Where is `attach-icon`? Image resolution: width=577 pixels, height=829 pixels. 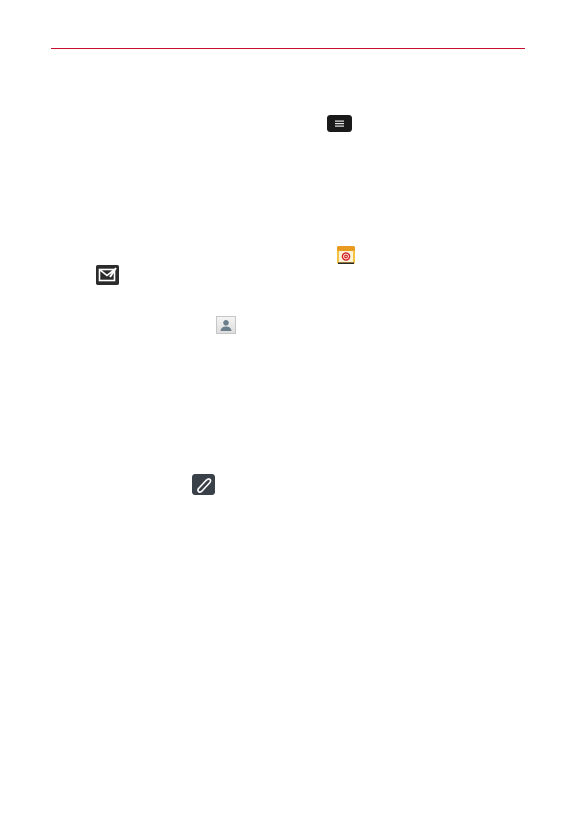 attach-icon is located at coordinates (203, 484).